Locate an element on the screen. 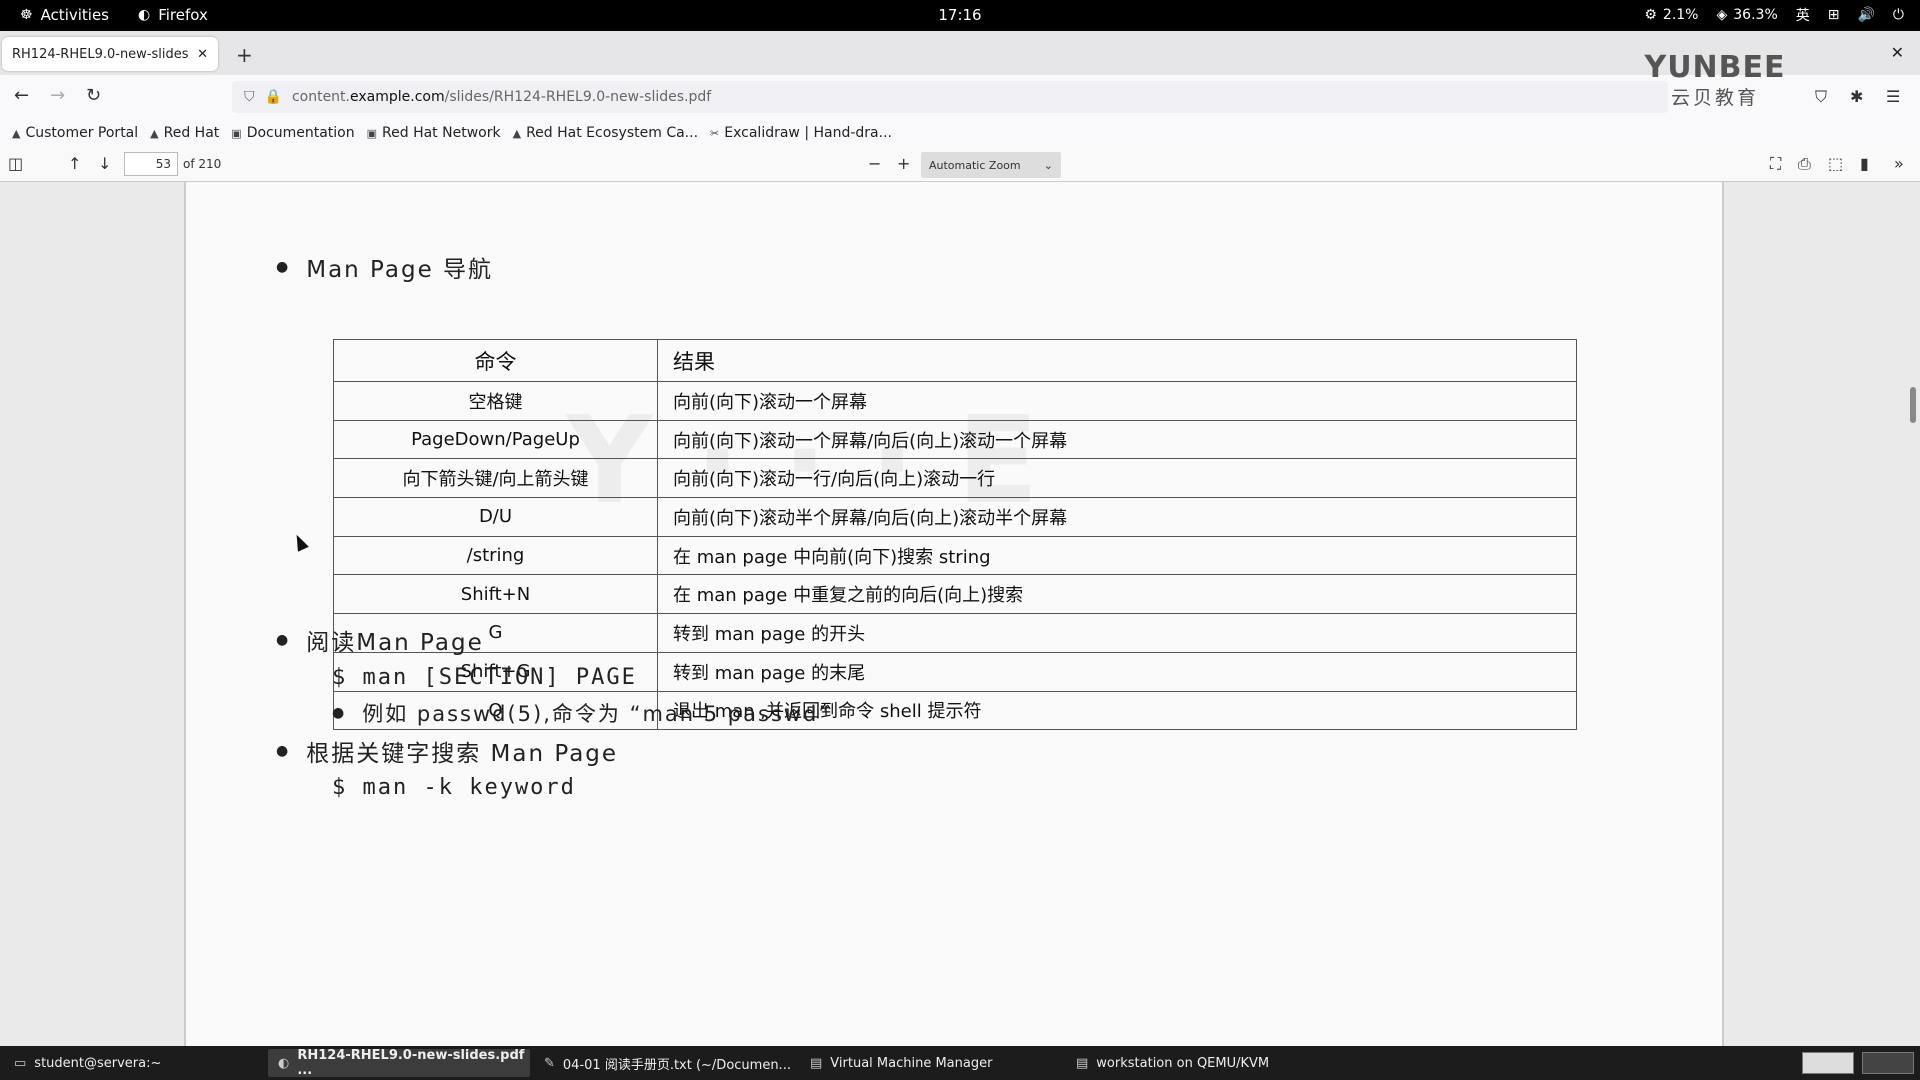  url-path: /slides/RH124-RHEL9.0-new-slides.pdf is located at coordinates (578, 97).